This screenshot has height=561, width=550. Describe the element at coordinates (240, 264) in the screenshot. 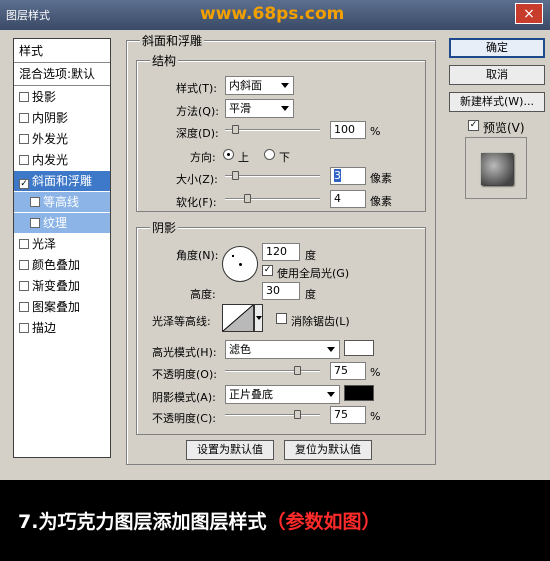

I see `angle-dial` at that location.